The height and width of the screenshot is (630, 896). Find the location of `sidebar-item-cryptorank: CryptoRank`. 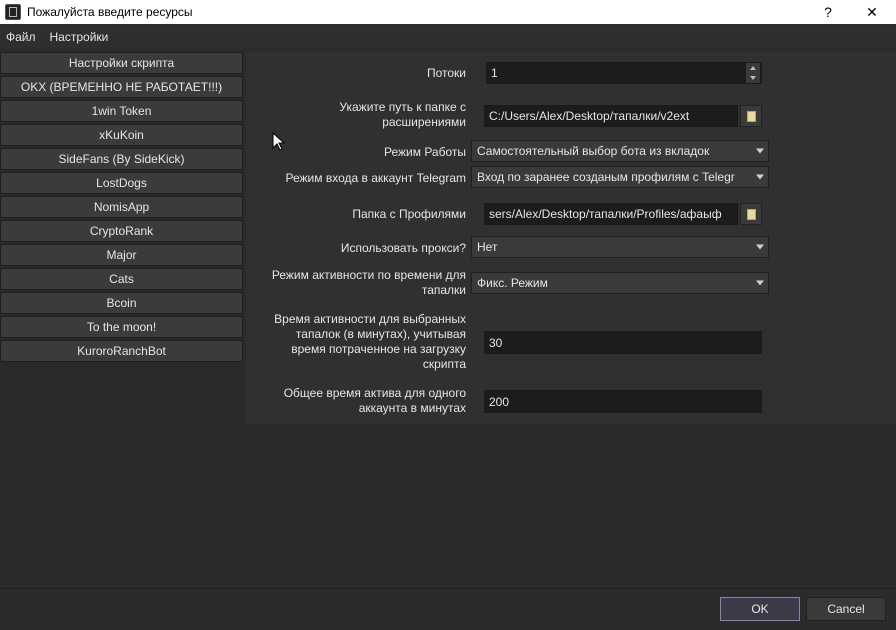

sidebar-item-cryptorank: CryptoRank is located at coordinates (121, 231).